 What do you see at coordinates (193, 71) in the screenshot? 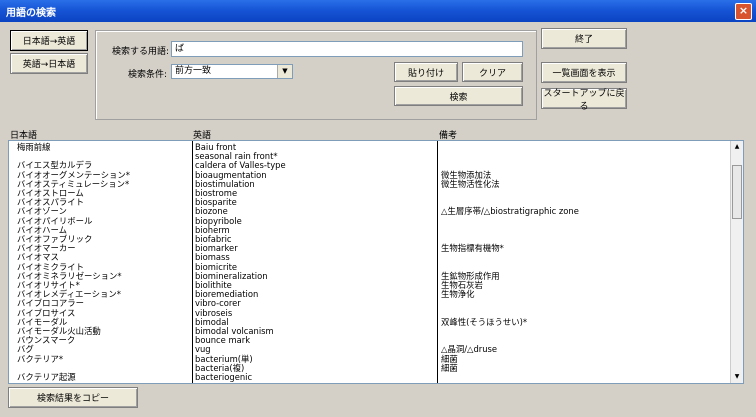
I see `search-condition-value: 前方一致` at bounding box center [193, 71].